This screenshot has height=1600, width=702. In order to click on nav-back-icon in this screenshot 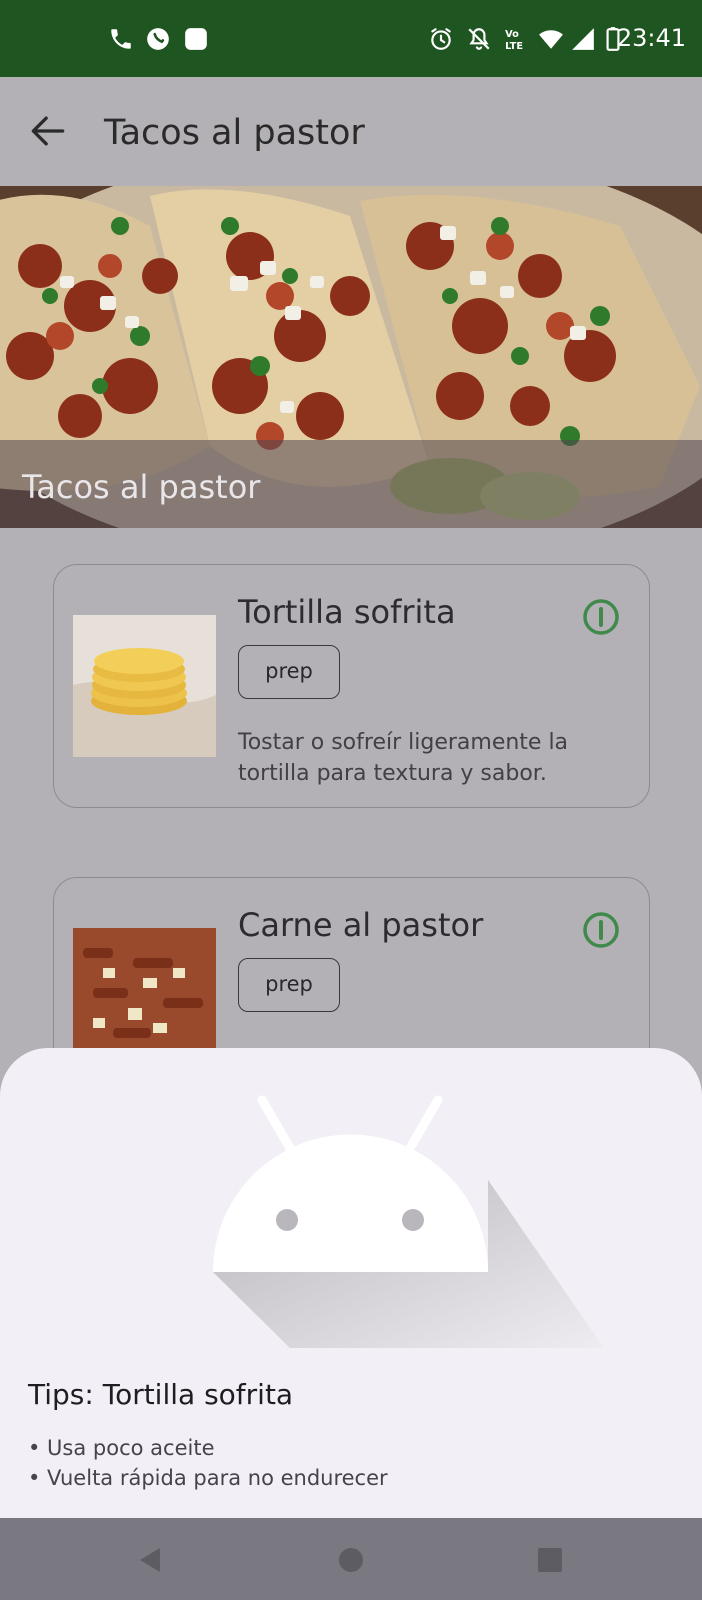, I will do `click(150, 1560)`.